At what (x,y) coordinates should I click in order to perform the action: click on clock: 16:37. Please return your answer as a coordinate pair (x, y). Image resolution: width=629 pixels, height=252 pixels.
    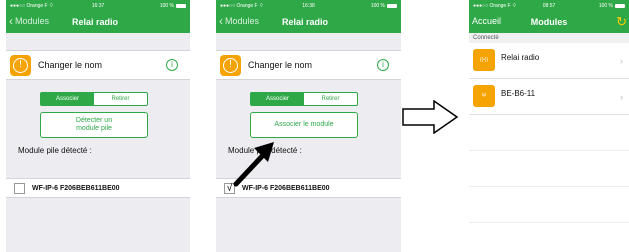
    Looking at the image, I should click on (98, 6).